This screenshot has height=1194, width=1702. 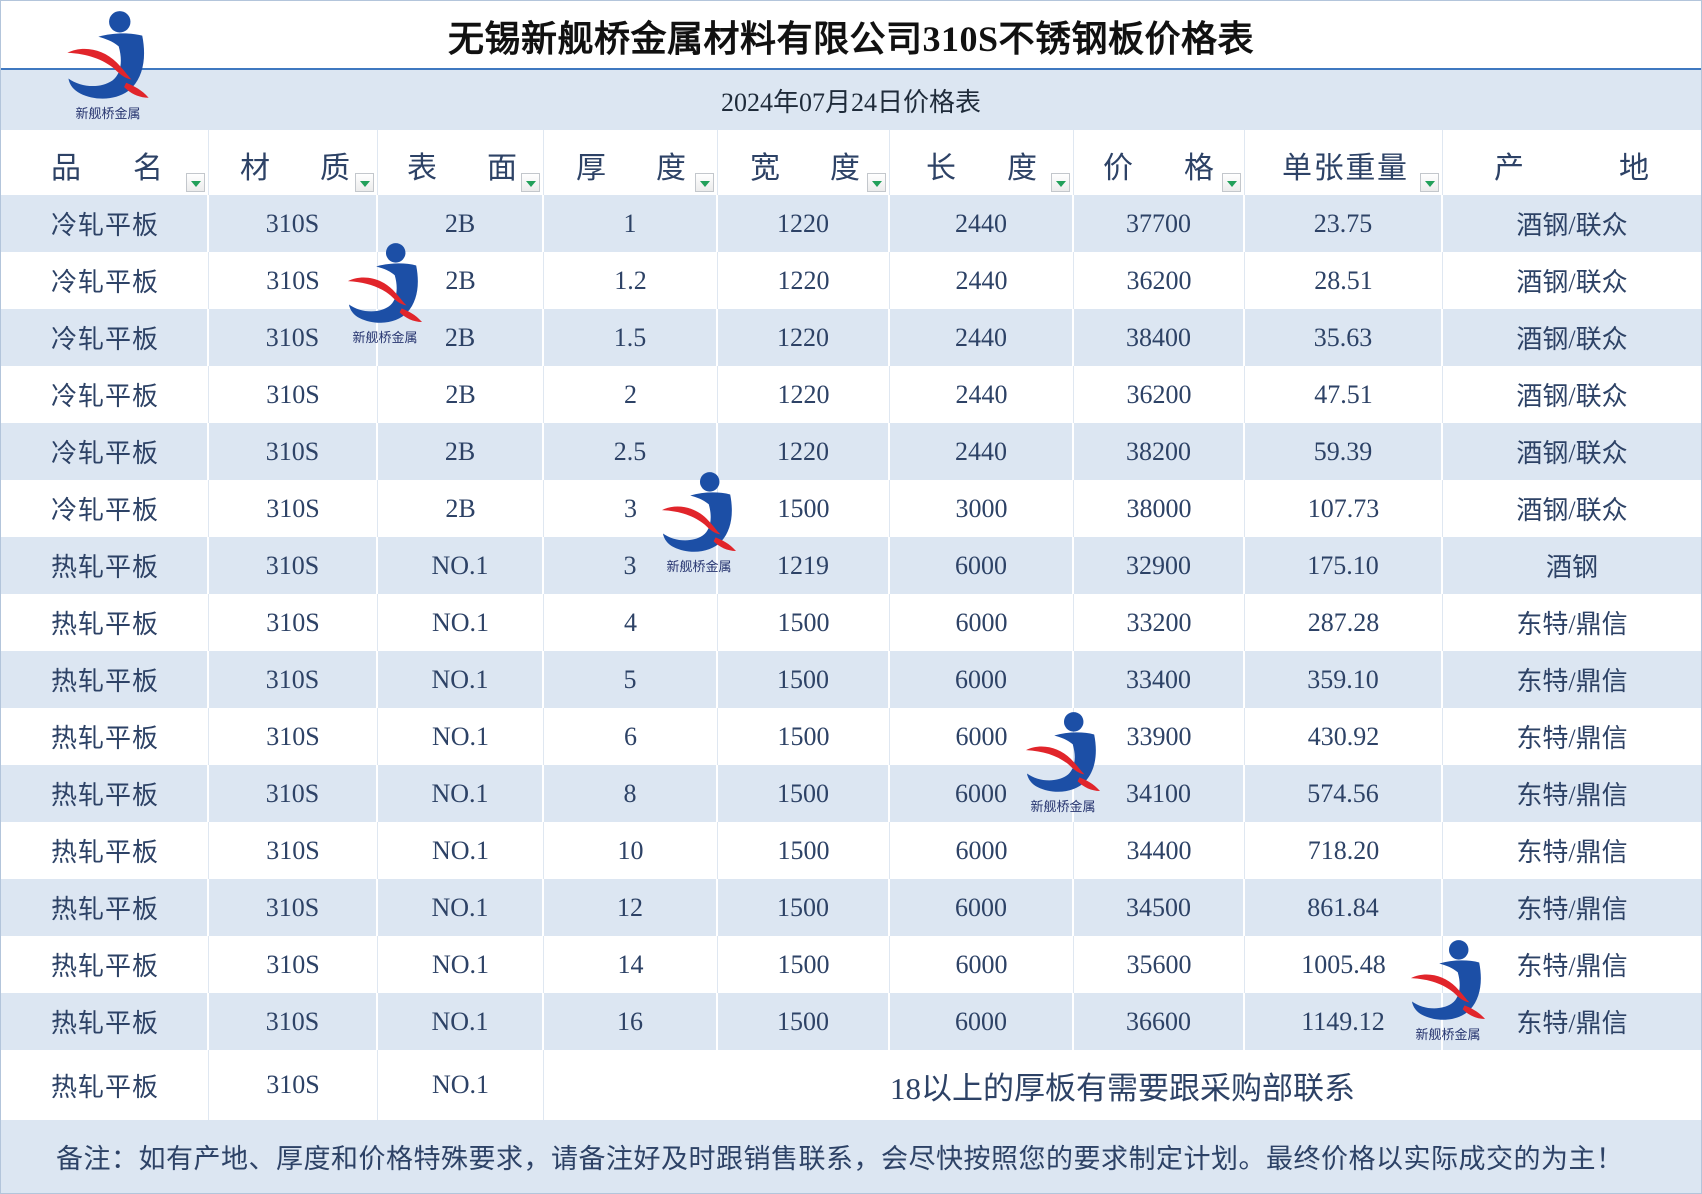 What do you see at coordinates (982, 508) in the screenshot?
I see `cell-length: 3000` at bounding box center [982, 508].